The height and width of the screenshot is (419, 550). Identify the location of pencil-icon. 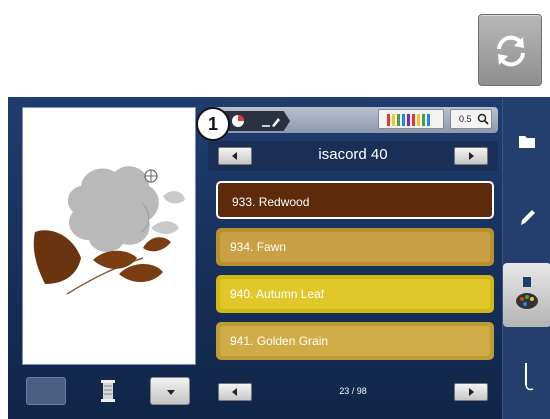
(528, 217).